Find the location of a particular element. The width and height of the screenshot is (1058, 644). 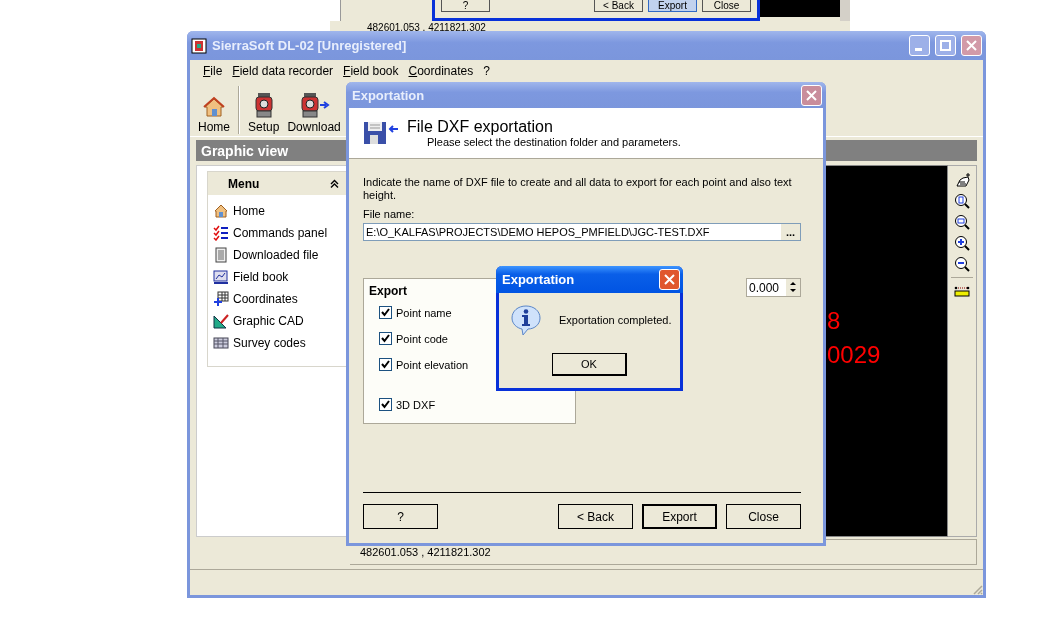

menu-item: ? is located at coordinates (486, 71).